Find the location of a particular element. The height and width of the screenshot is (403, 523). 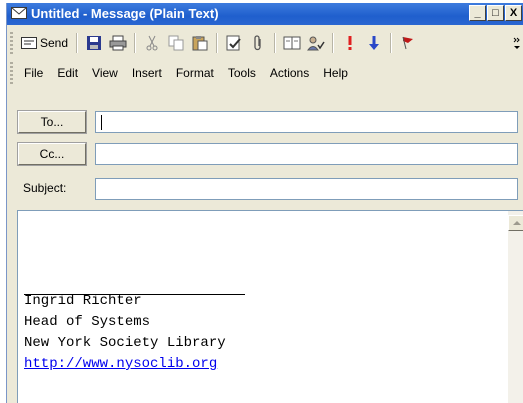

minimize-button: _ is located at coordinates (477, 13).